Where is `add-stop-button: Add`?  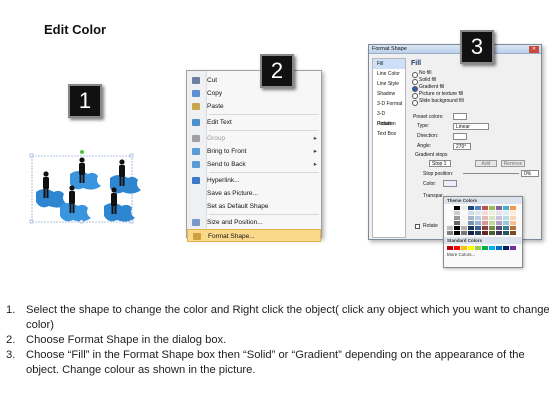 add-stop-button: Add is located at coordinates (486, 163).